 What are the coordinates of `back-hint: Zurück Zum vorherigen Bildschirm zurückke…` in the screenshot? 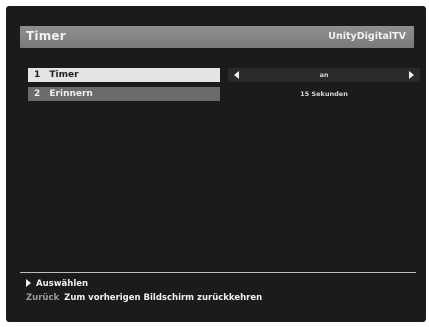 It's located at (144, 298).